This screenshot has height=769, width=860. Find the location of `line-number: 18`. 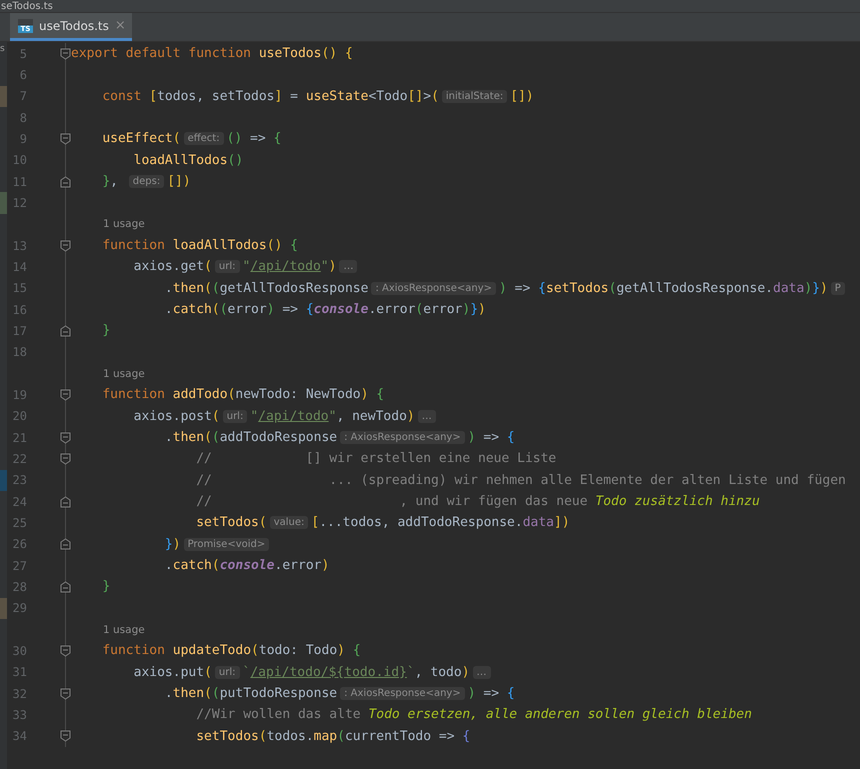

line-number: 18 is located at coordinates (19, 352).